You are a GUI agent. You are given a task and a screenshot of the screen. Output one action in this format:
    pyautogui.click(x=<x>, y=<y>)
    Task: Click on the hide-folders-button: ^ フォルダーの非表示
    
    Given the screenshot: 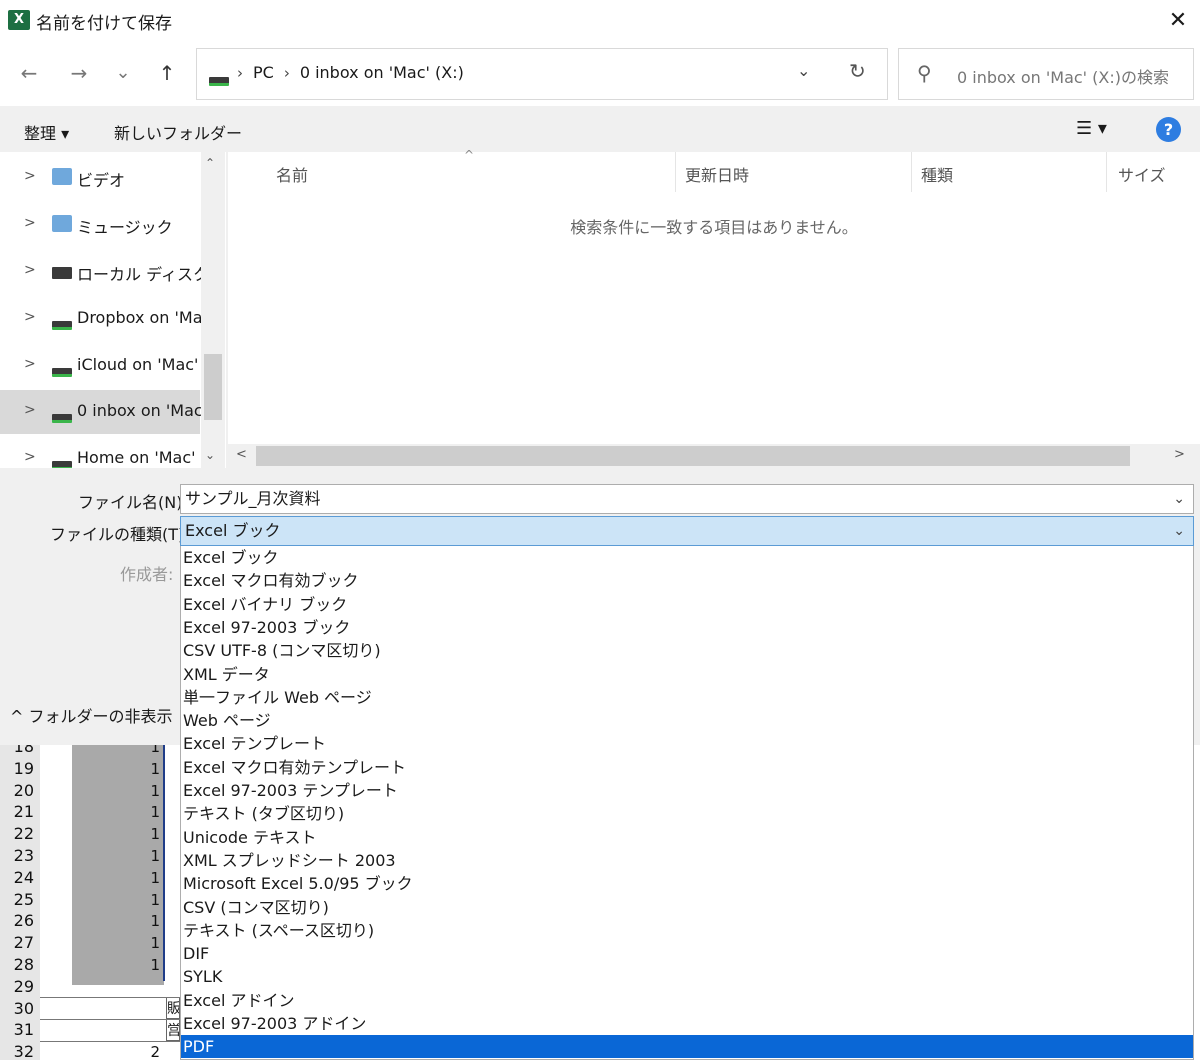 What is the action you would take?
    pyautogui.click(x=91, y=715)
    